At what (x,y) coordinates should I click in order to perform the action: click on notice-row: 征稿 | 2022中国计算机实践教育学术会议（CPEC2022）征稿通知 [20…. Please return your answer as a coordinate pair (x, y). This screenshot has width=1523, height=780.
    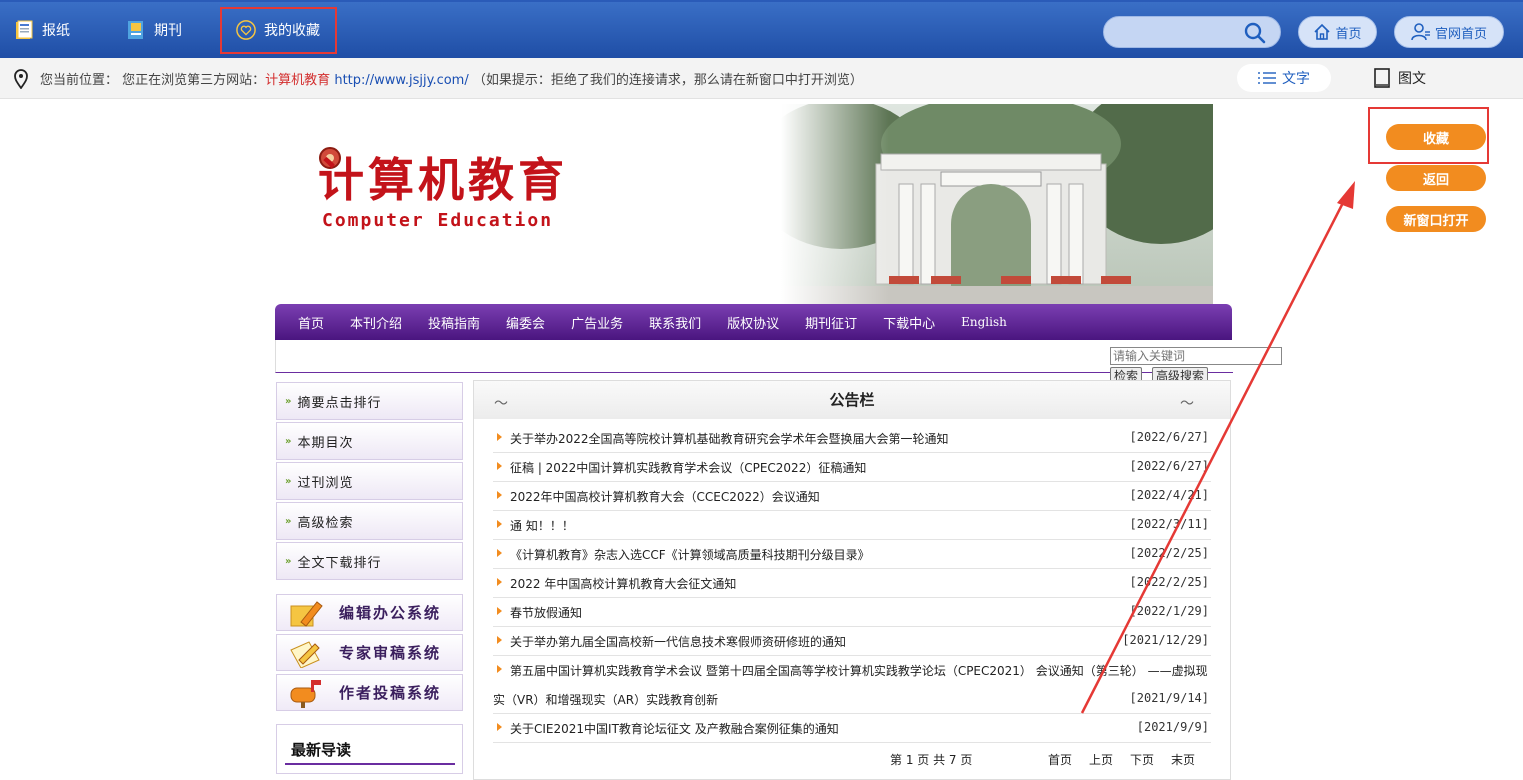
    Looking at the image, I should click on (852, 467).